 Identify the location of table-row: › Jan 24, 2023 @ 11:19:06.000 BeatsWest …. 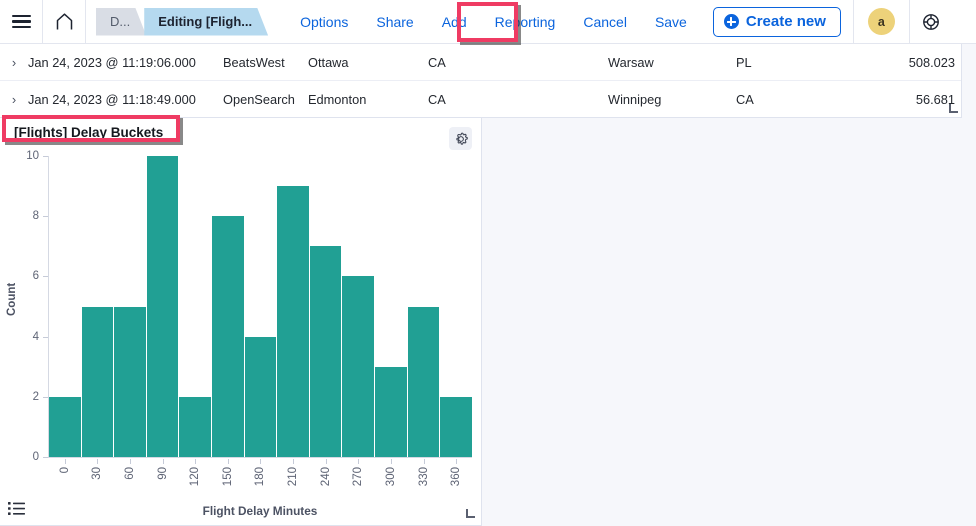
(480, 62).